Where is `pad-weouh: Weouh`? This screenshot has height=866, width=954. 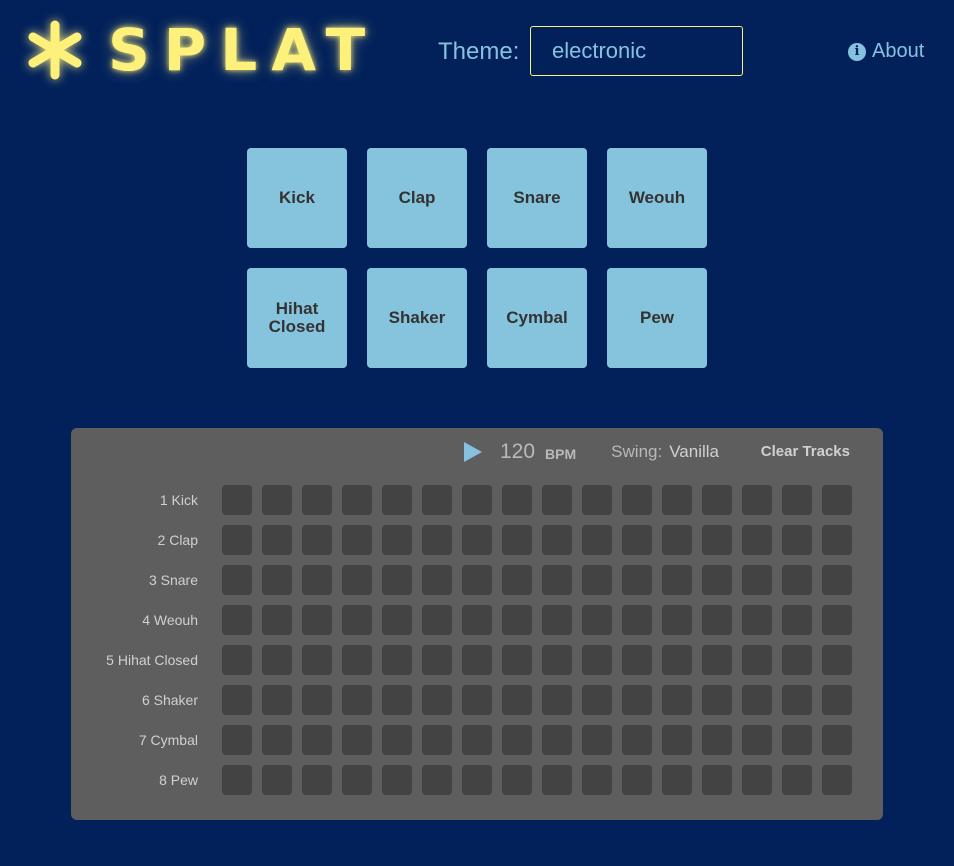 pad-weouh: Weouh is located at coordinates (657, 198).